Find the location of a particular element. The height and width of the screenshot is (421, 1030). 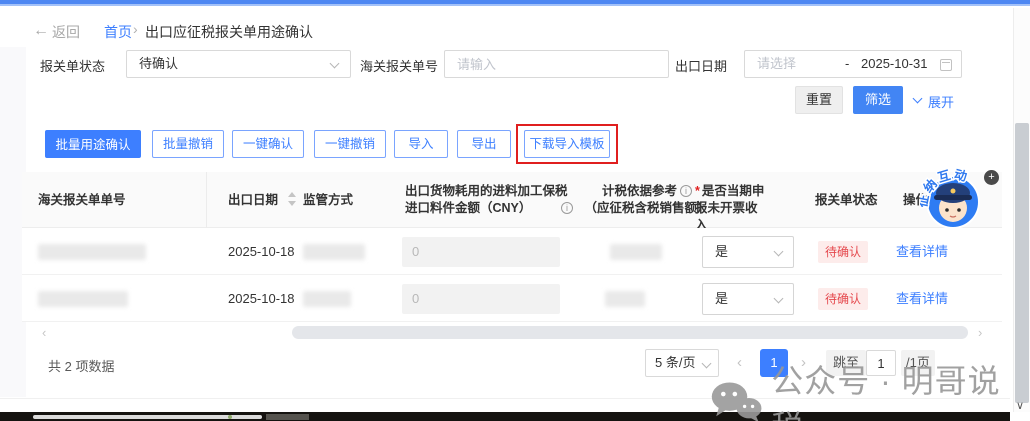

export-date-range-picker: 请选择 - 2025-10-31 is located at coordinates (853, 64).